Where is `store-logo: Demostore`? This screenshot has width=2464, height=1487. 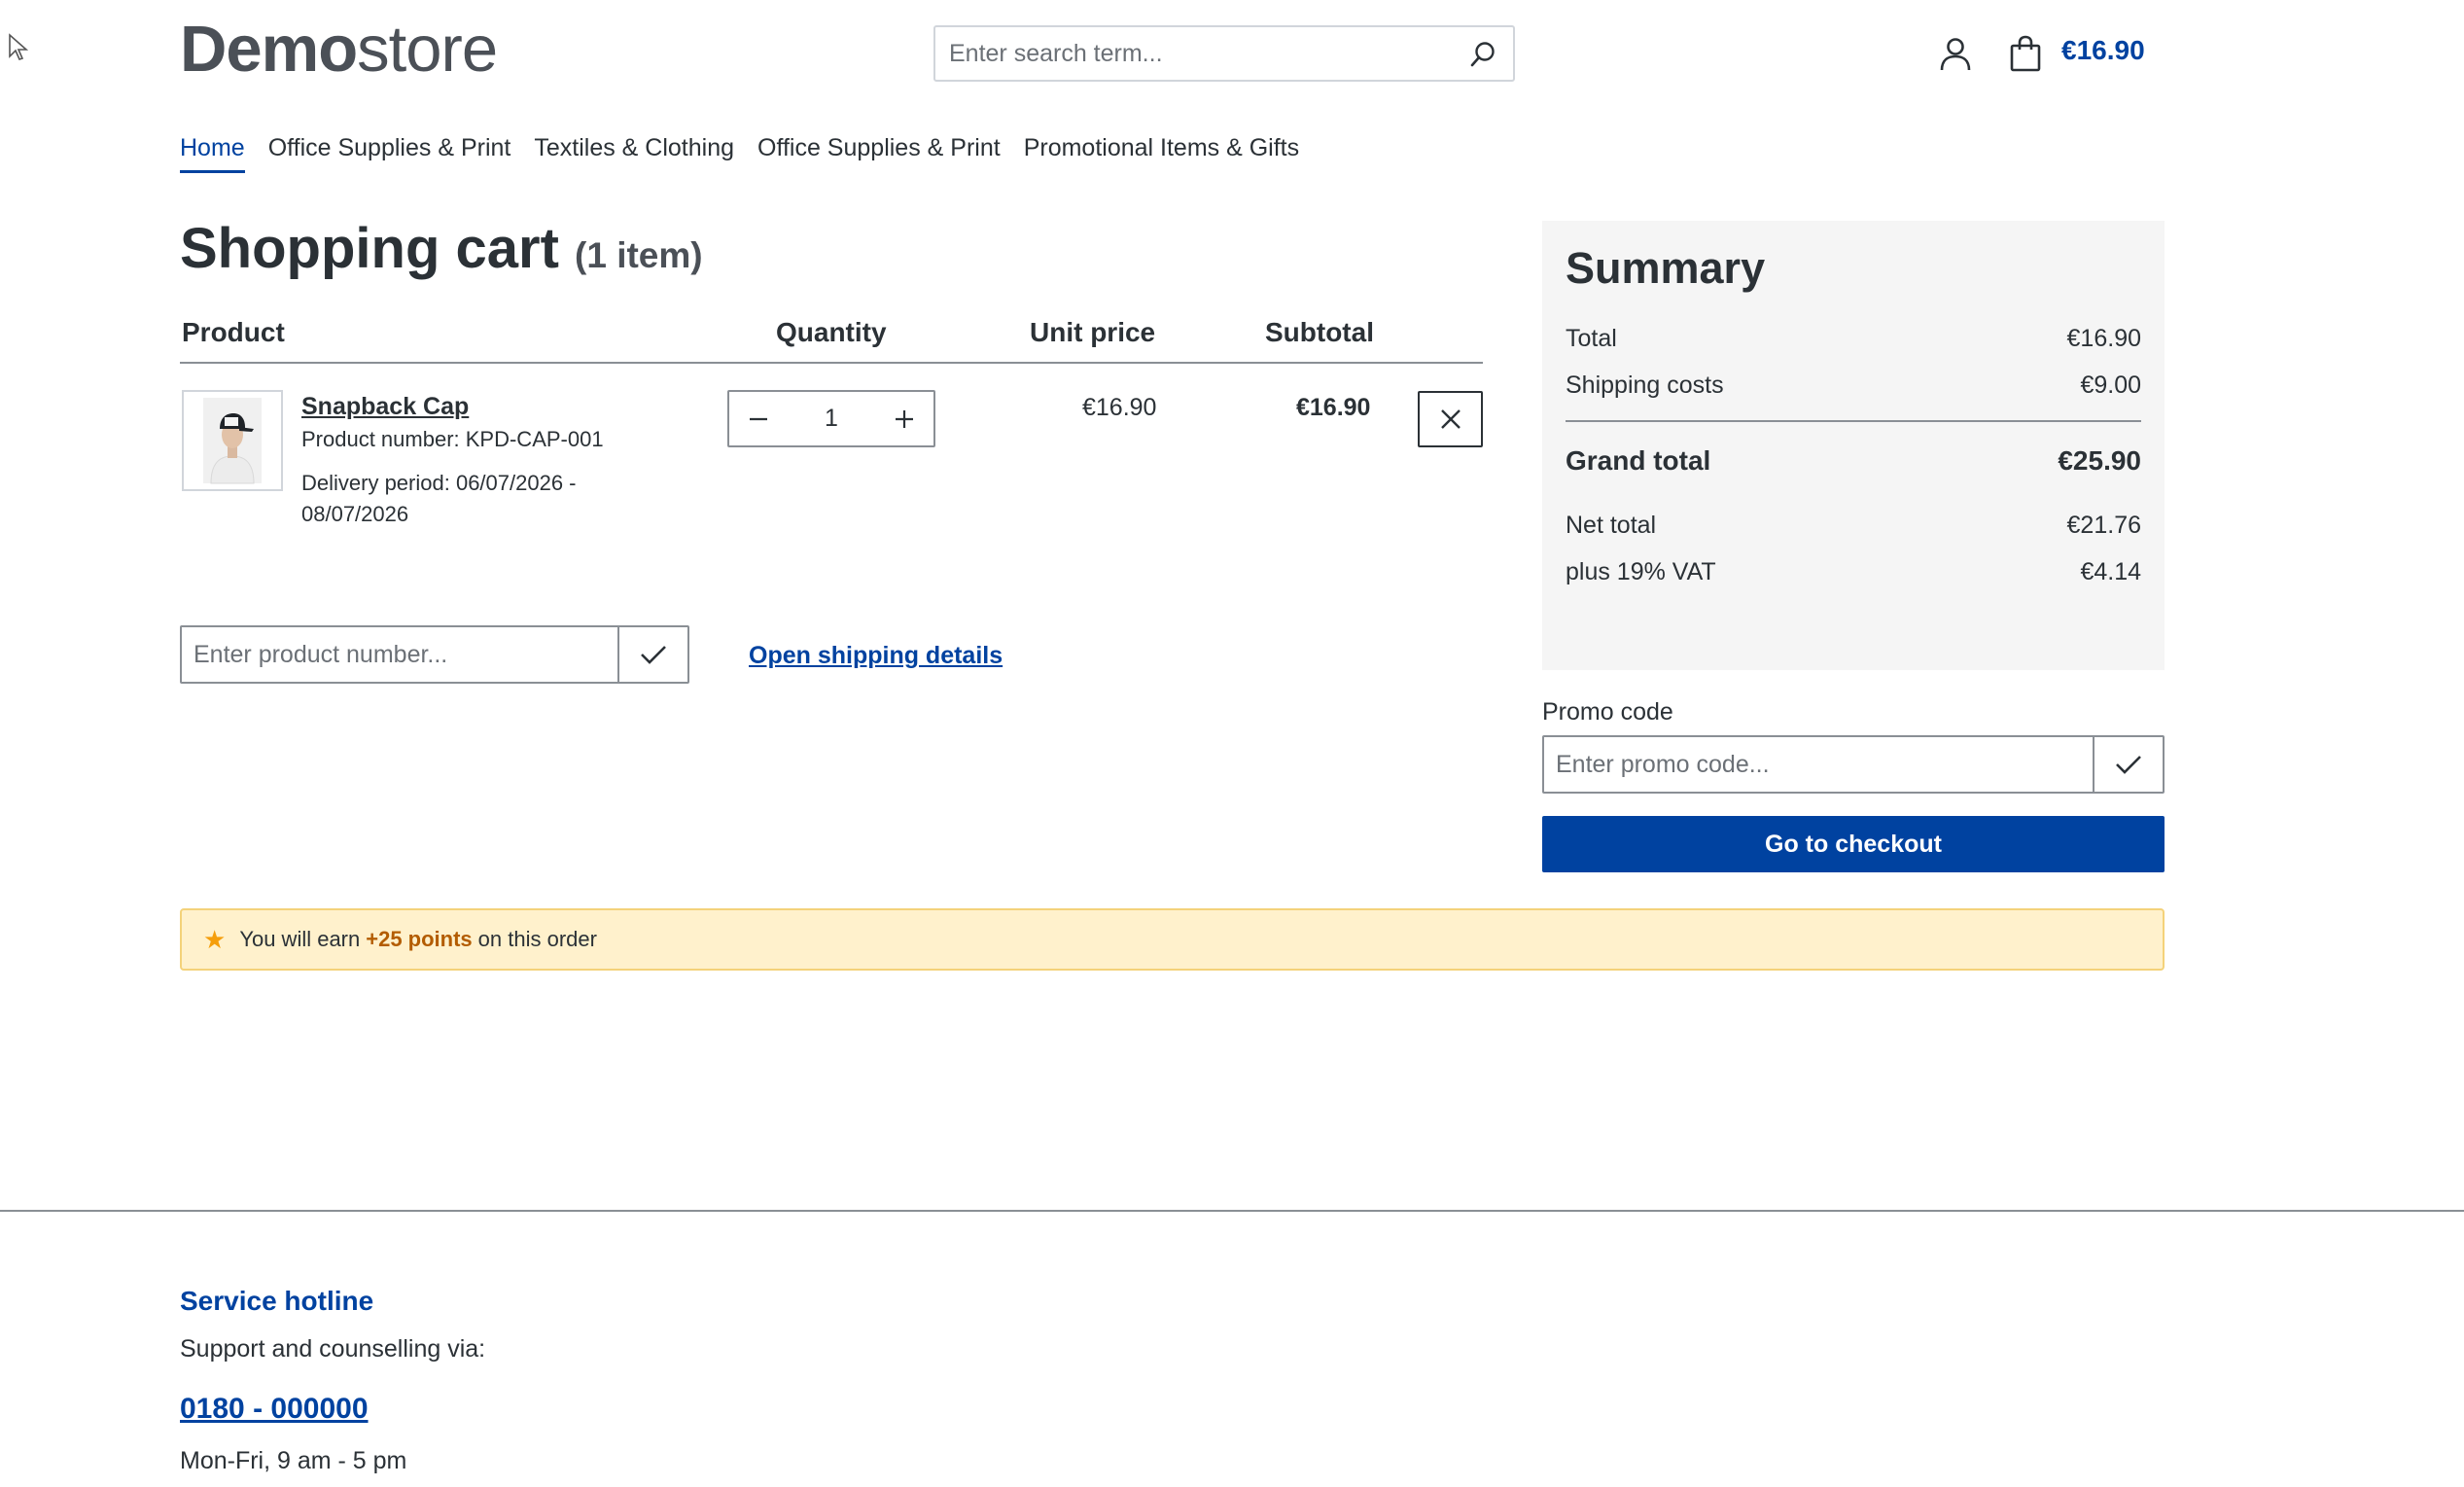 store-logo: Demostore is located at coordinates (339, 50).